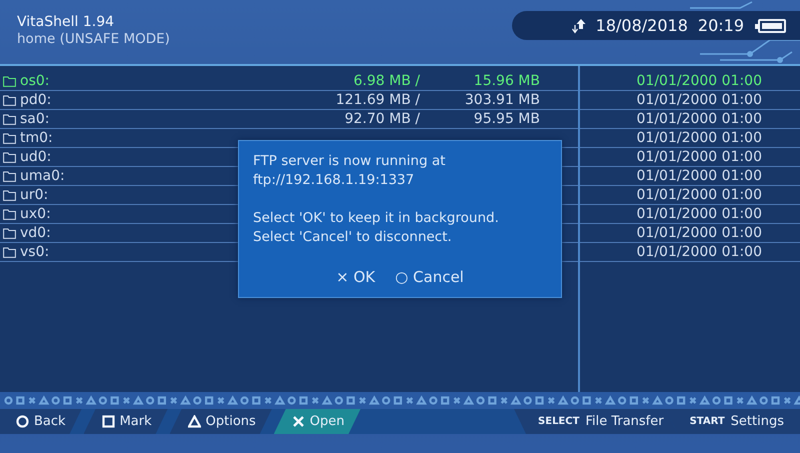 This screenshot has height=453, width=800. What do you see at coordinates (170, 138) in the screenshot?
I see `file-name: tm0:` at bounding box center [170, 138].